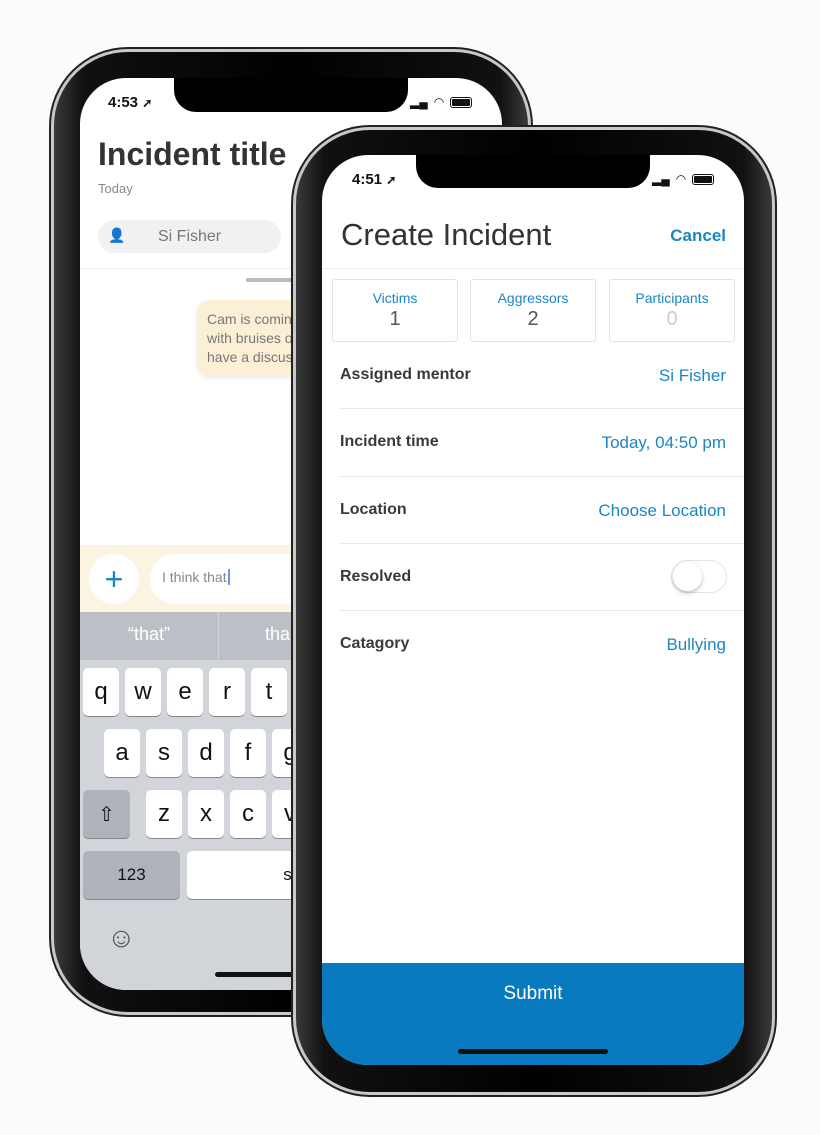 The image size is (820, 1135). I want to click on key-q: q, so click(101, 692).